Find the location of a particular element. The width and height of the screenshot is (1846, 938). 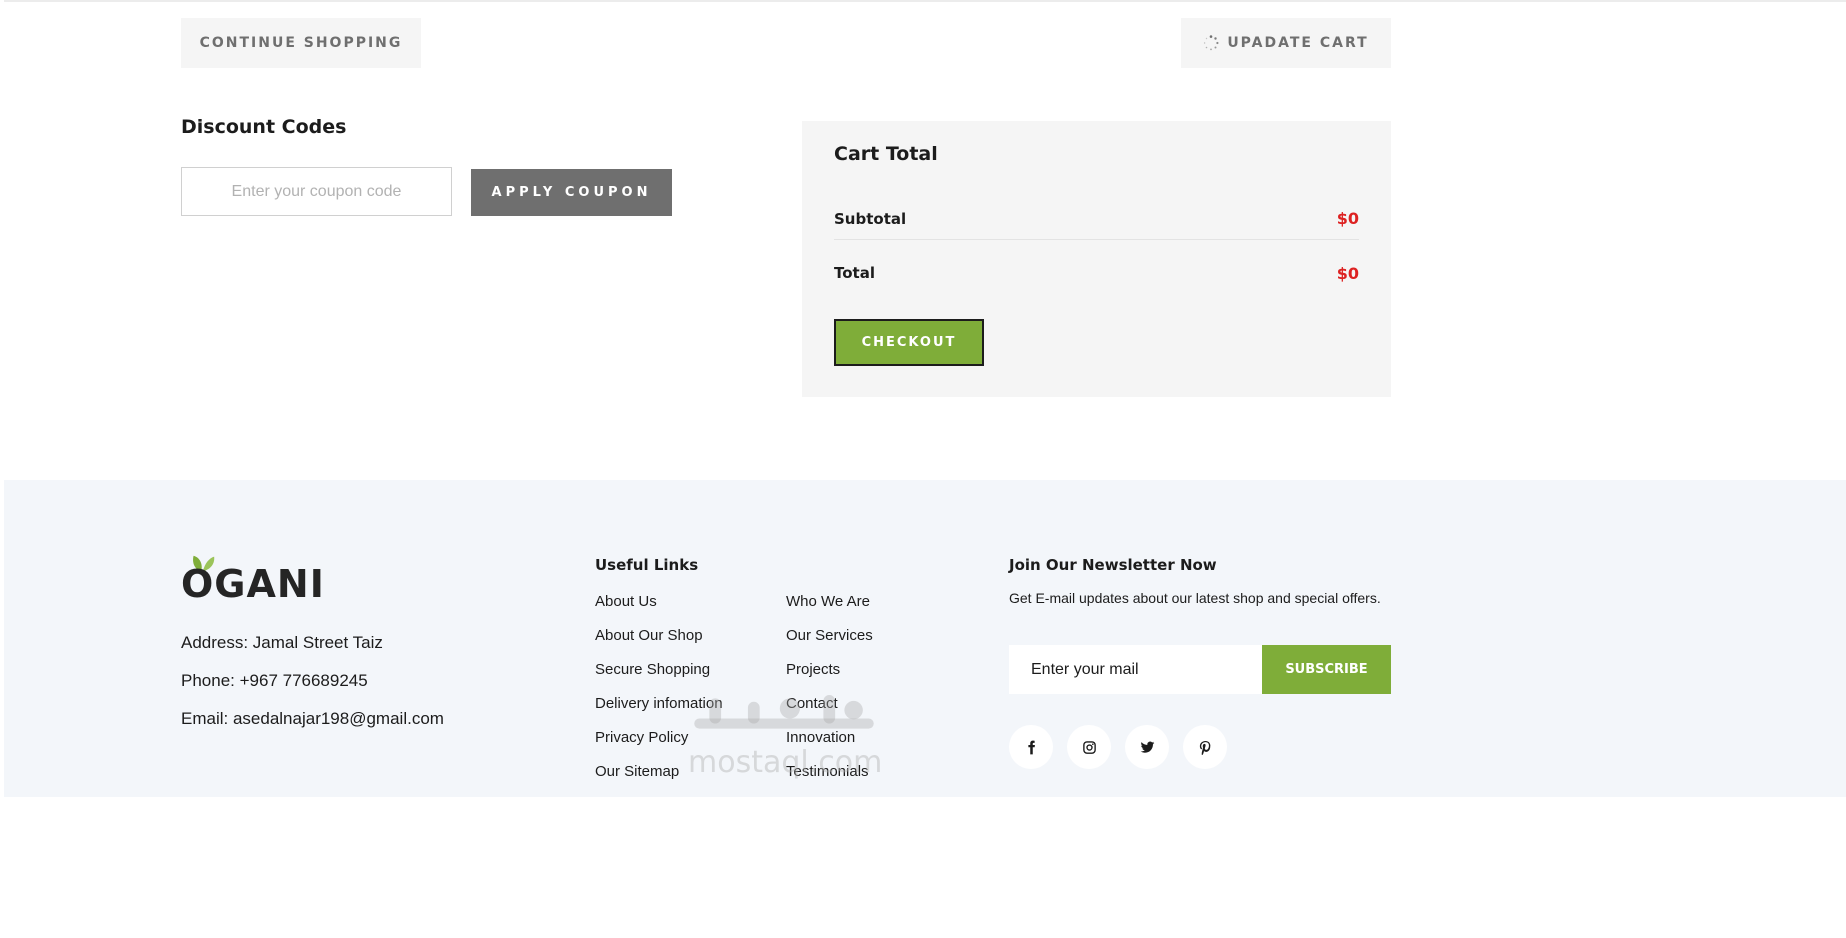

footer-address: Address: Jamal Street Taiz is located at coordinates (282, 642).